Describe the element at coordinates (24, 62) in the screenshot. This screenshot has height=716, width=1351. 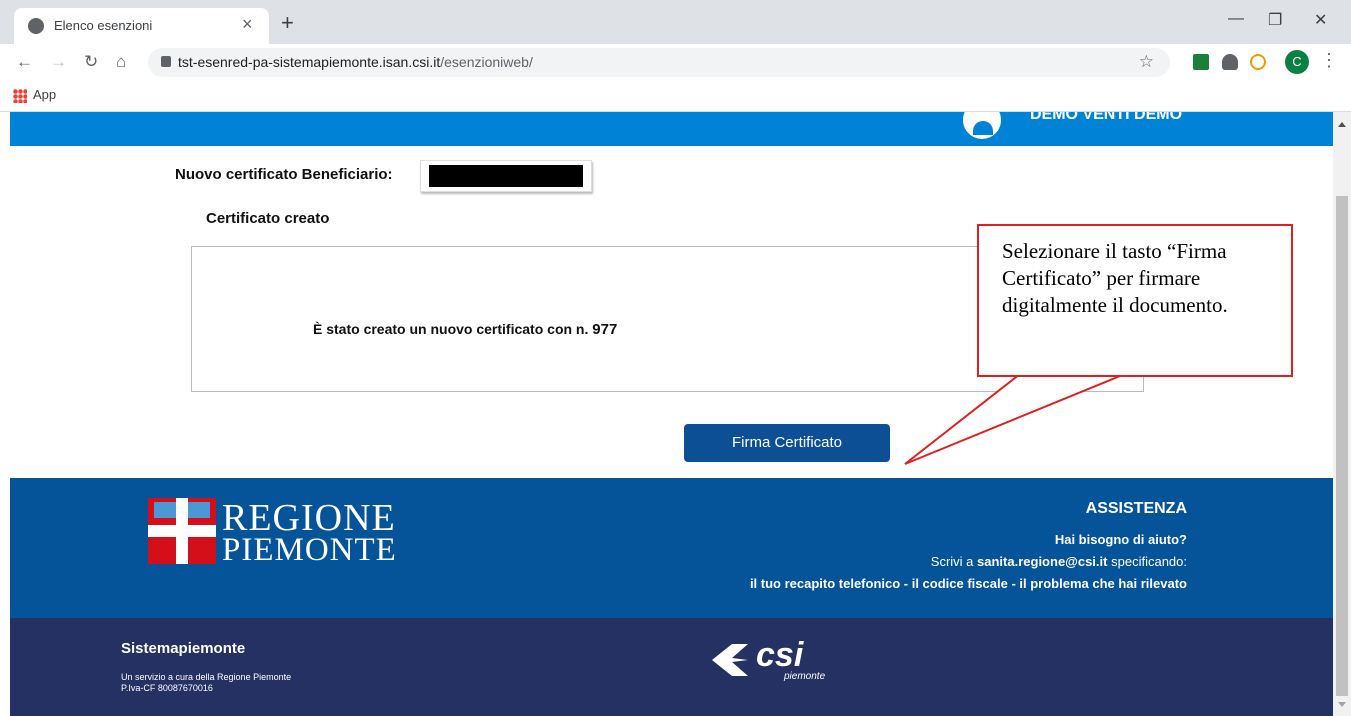
I see `back-arrow-icon: ←` at that location.